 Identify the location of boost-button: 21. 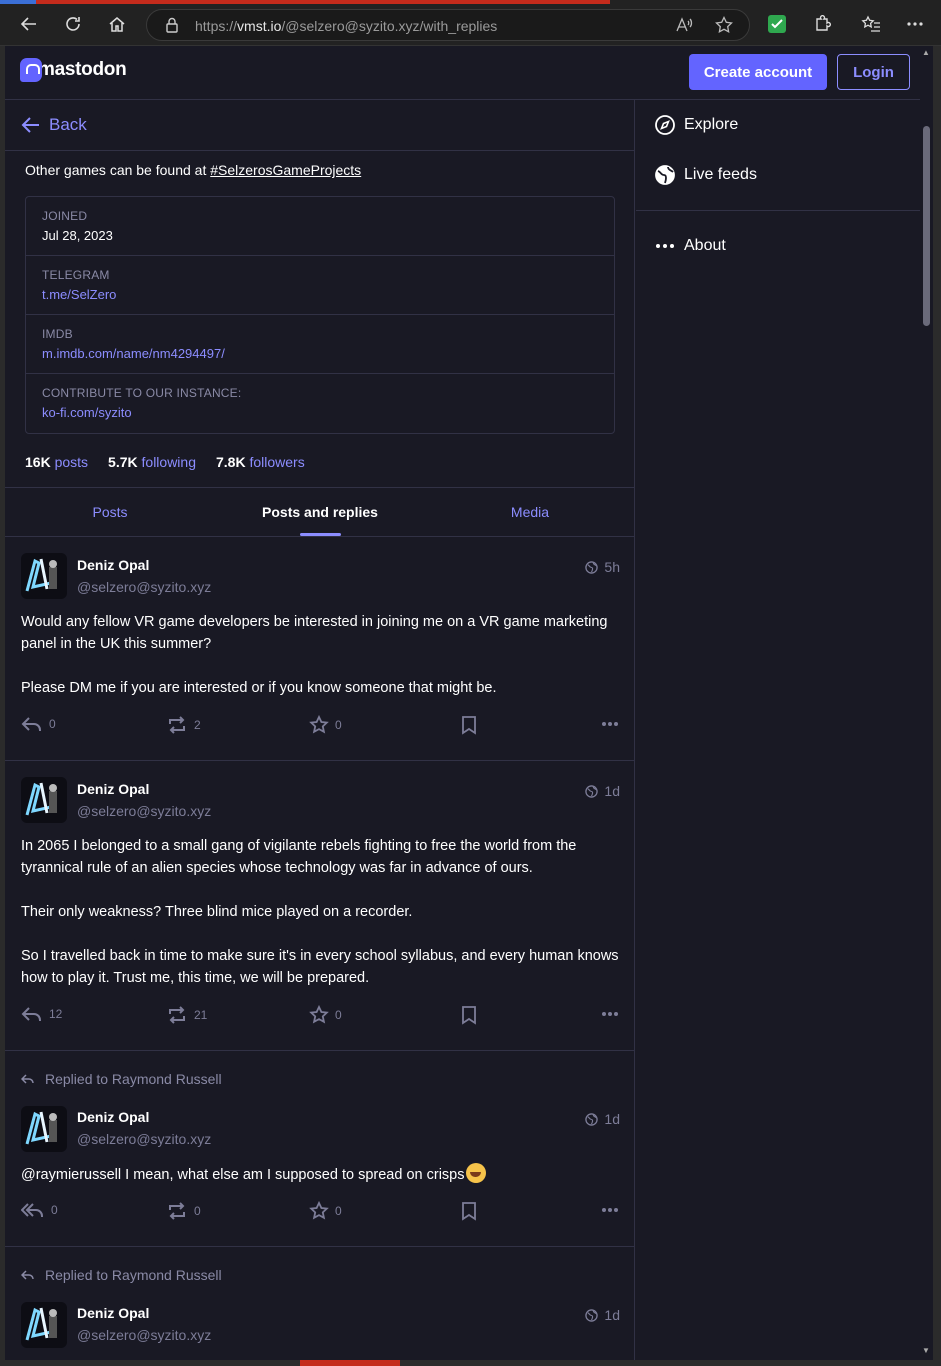
(186, 1015).